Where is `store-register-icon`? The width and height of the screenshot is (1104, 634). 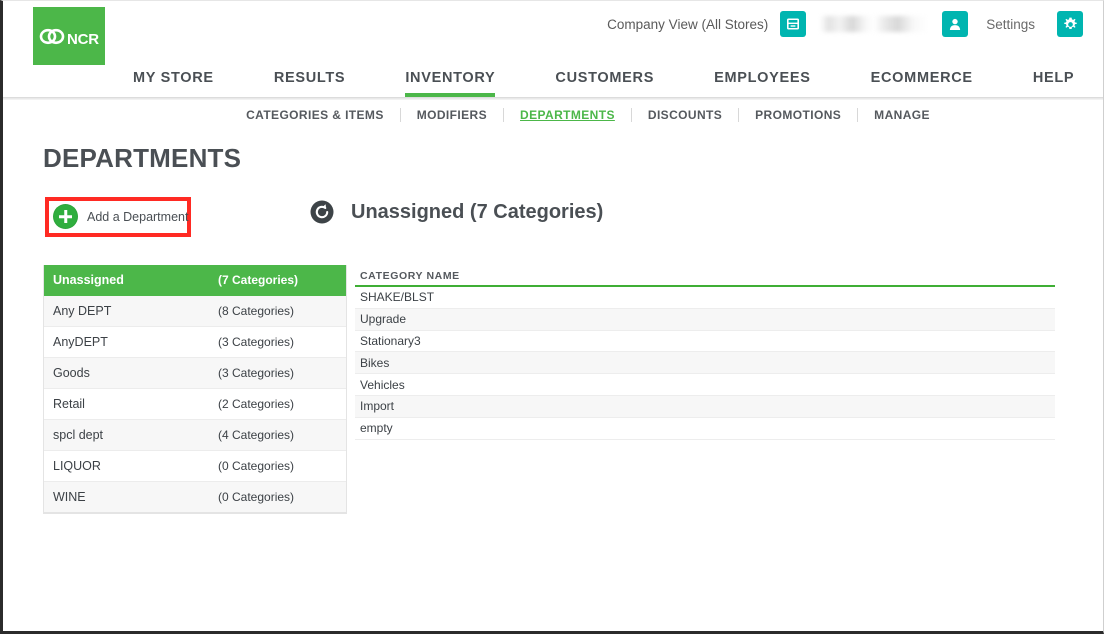 store-register-icon is located at coordinates (793, 24).